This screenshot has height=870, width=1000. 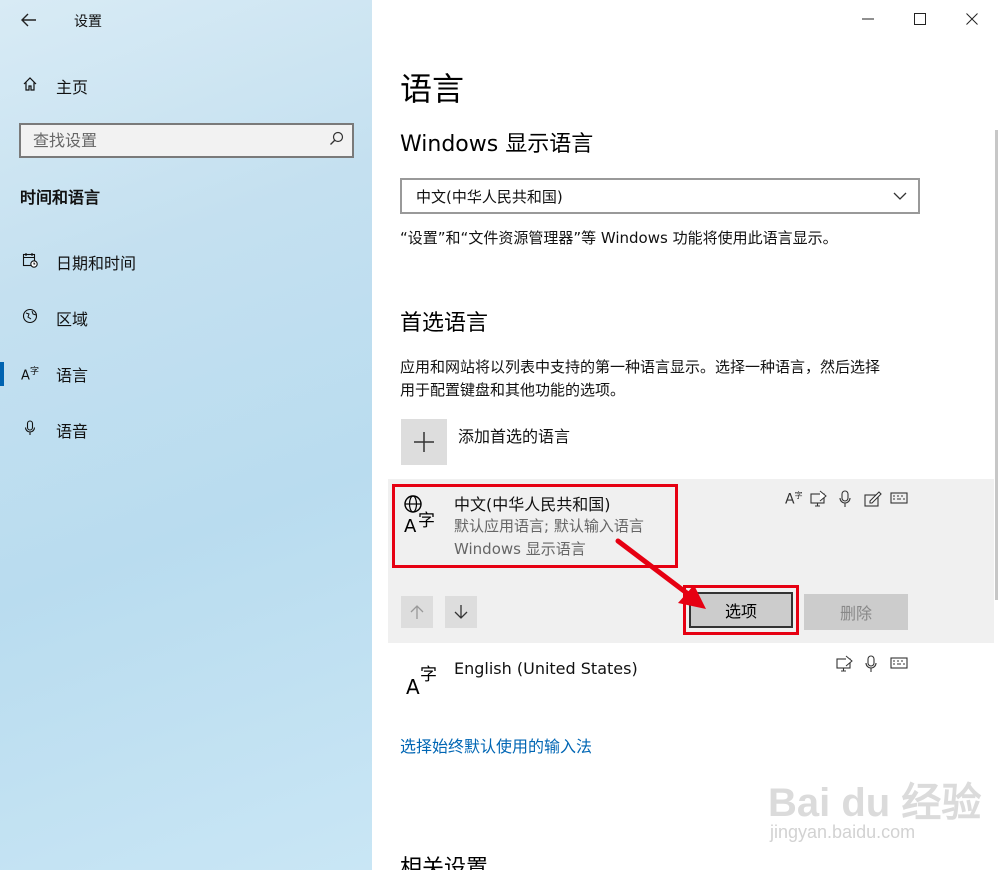 I want to click on sidebar-item-label: 区域, so click(x=72, y=319).